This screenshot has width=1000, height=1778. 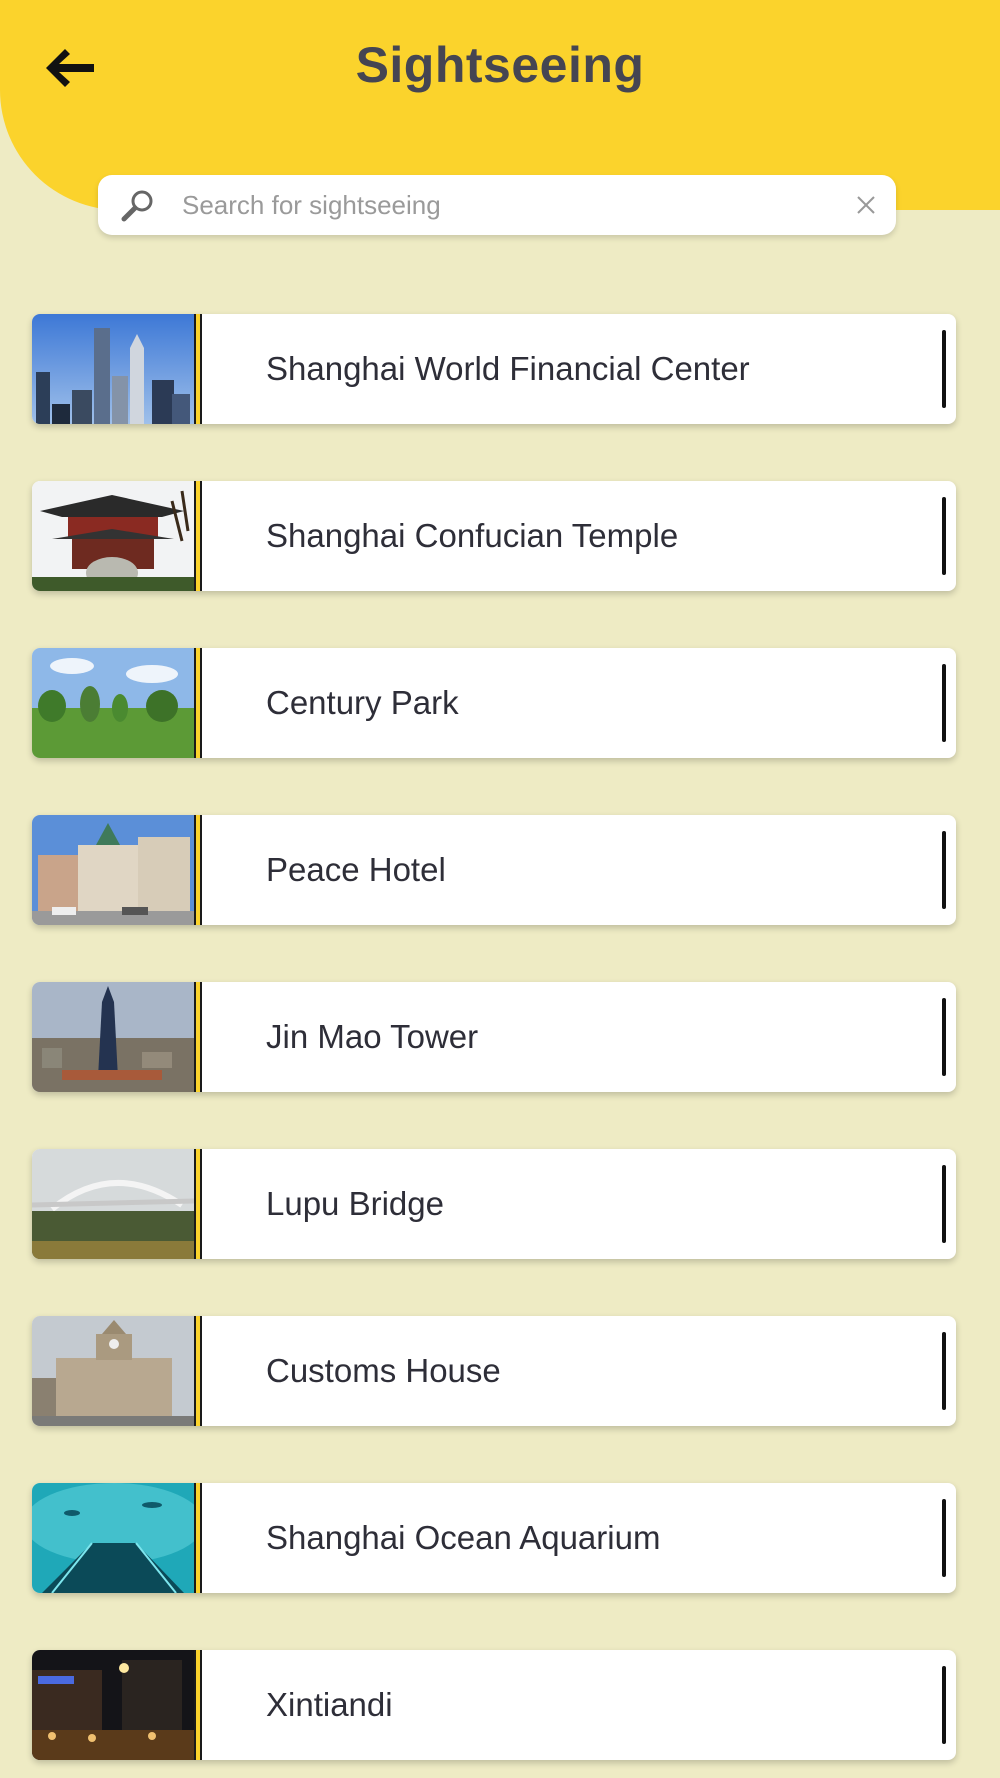 I want to click on list-item: Shanghai Ocean Aquarium, so click(x=494, y=1538).